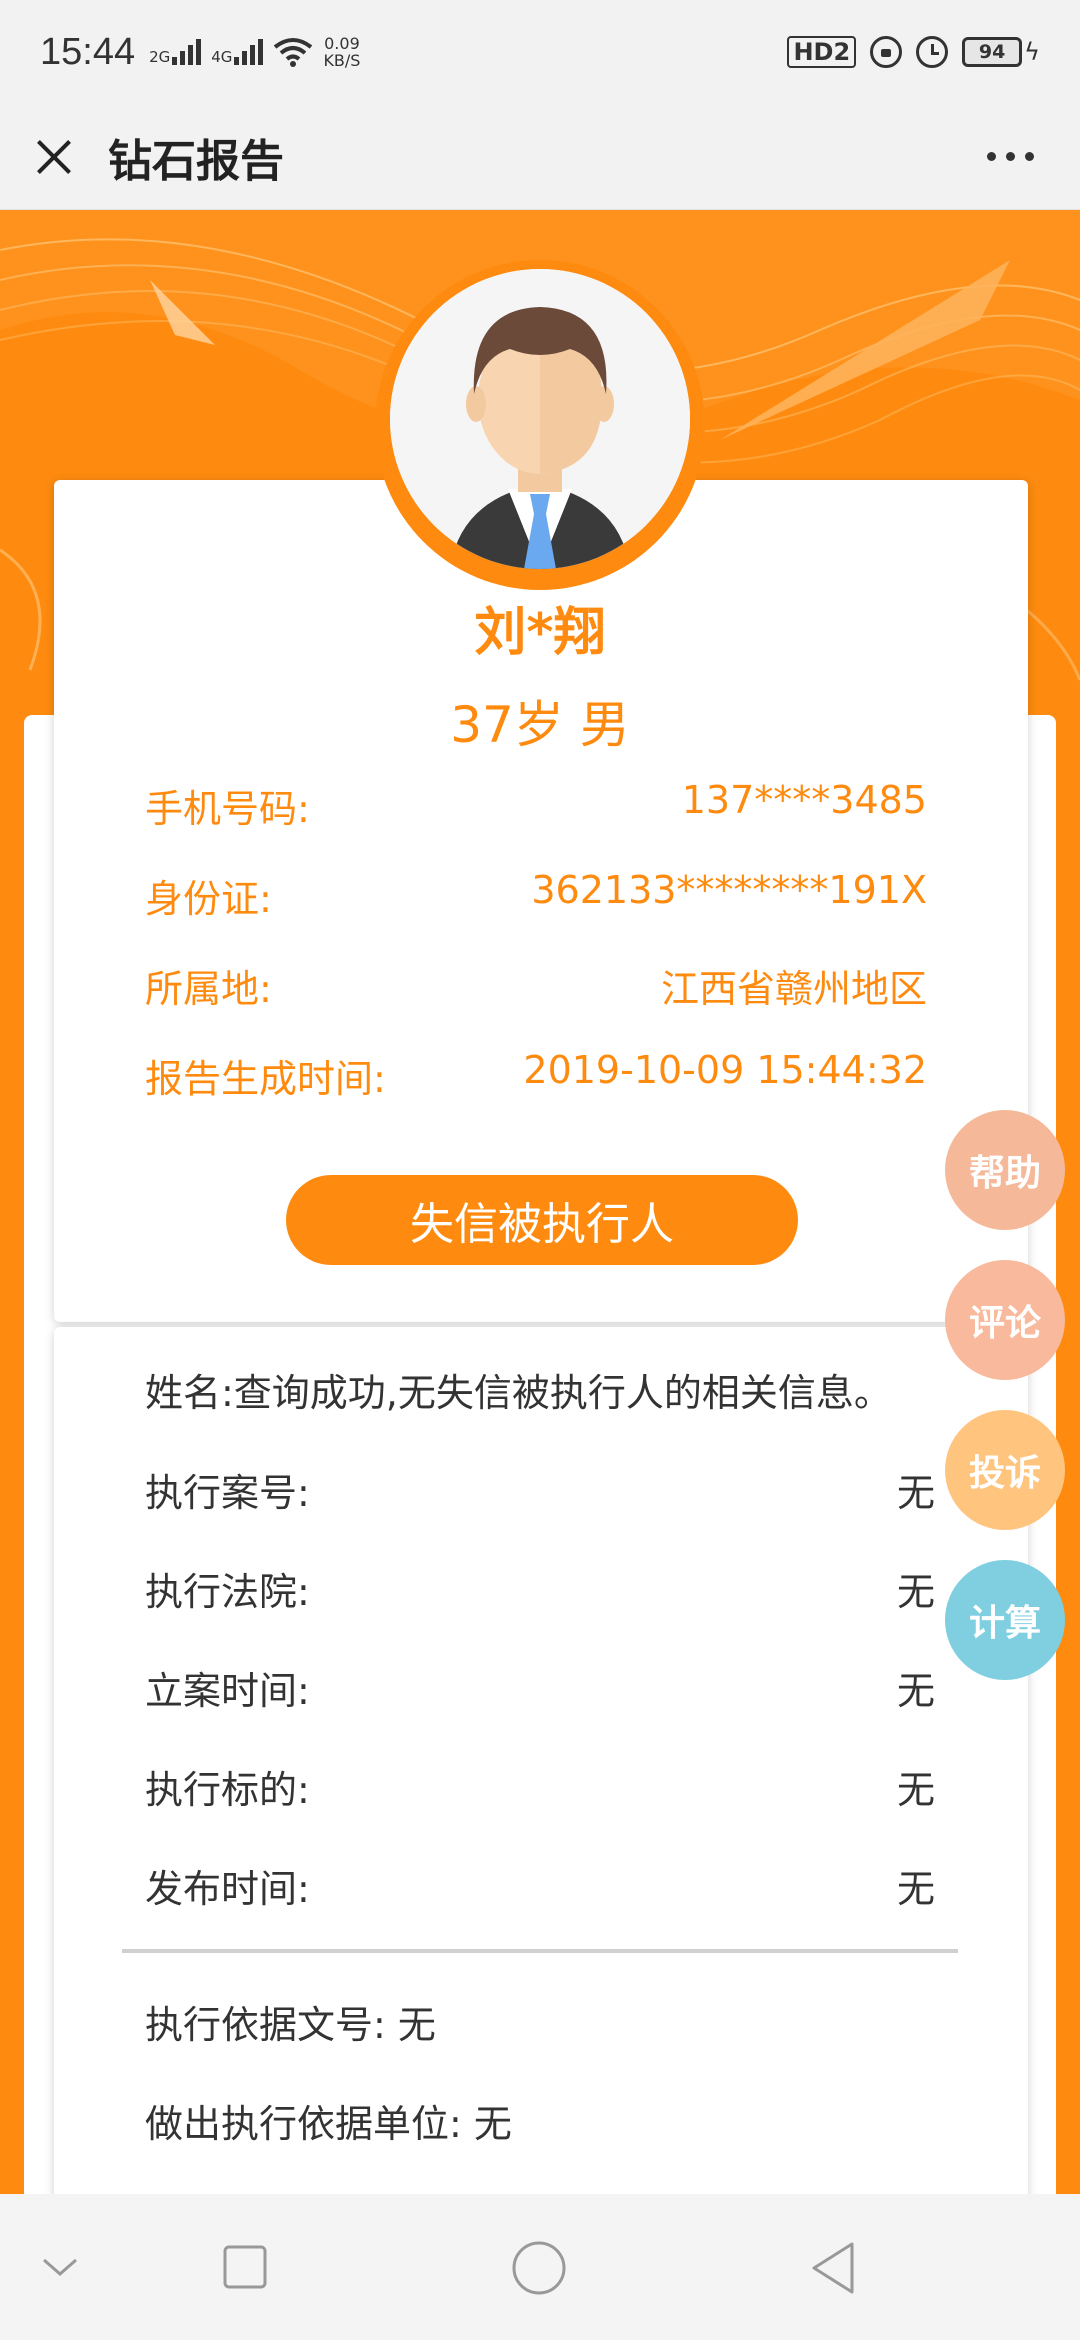 The height and width of the screenshot is (2340, 1080). What do you see at coordinates (54, 157) in the screenshot?
I see `close-icon` at bounding box center [54, 157].